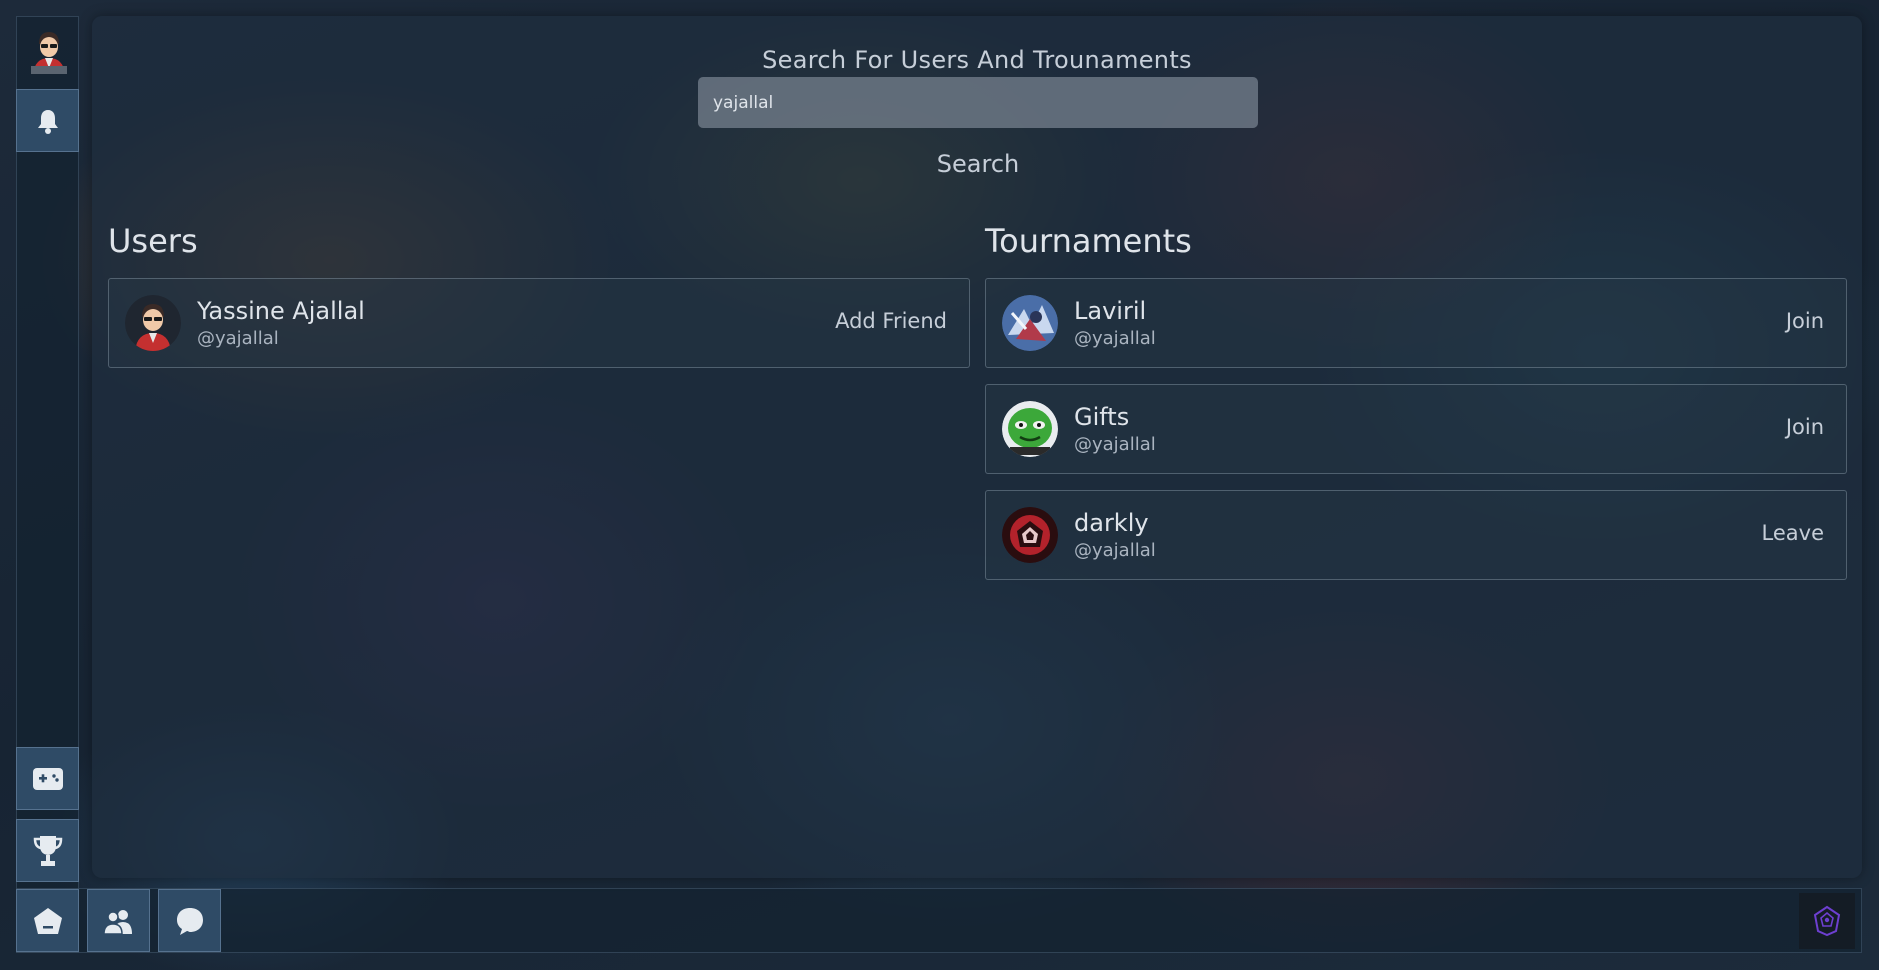 This screenshot has width=1879, height=970. I want to click on search-input, so click(978, 102).